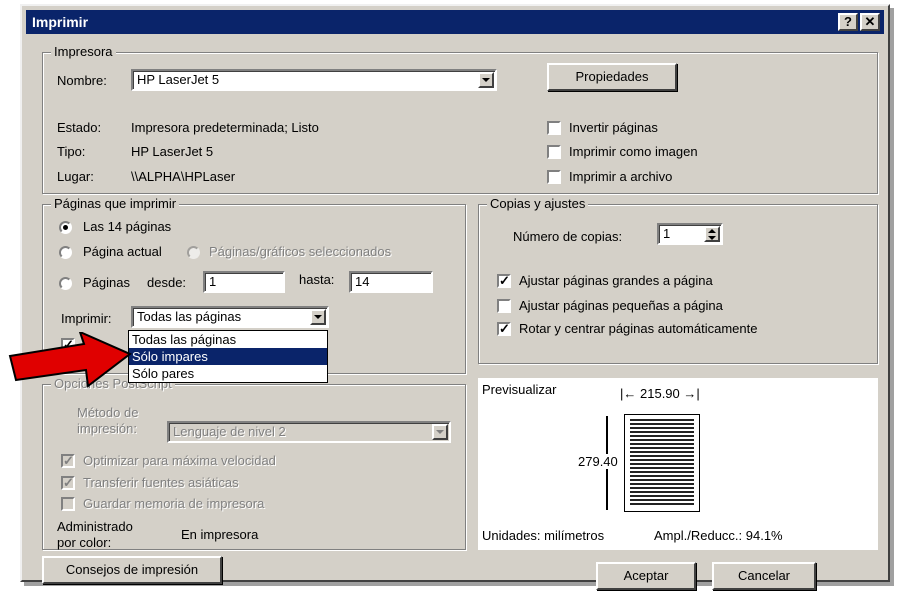 The height and width of the screenshot is (614, 897). What do you see at coordinates (554, 177) in the screenshot?
I see `print-to-file-checkbox` at bounding box center [554, 177].